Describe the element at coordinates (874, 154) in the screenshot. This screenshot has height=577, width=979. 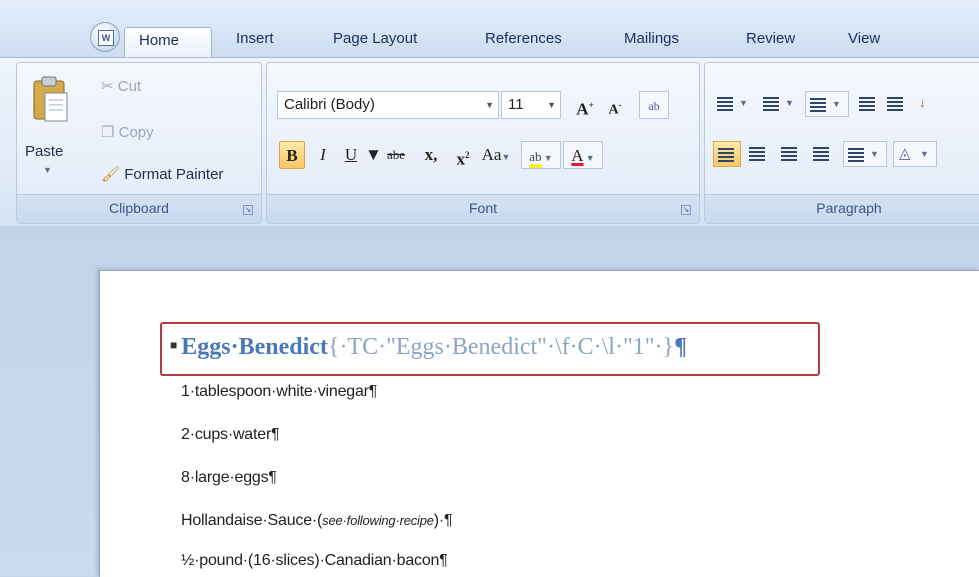
I see `line-spacing-dropdown-icon: ▼` at that location.